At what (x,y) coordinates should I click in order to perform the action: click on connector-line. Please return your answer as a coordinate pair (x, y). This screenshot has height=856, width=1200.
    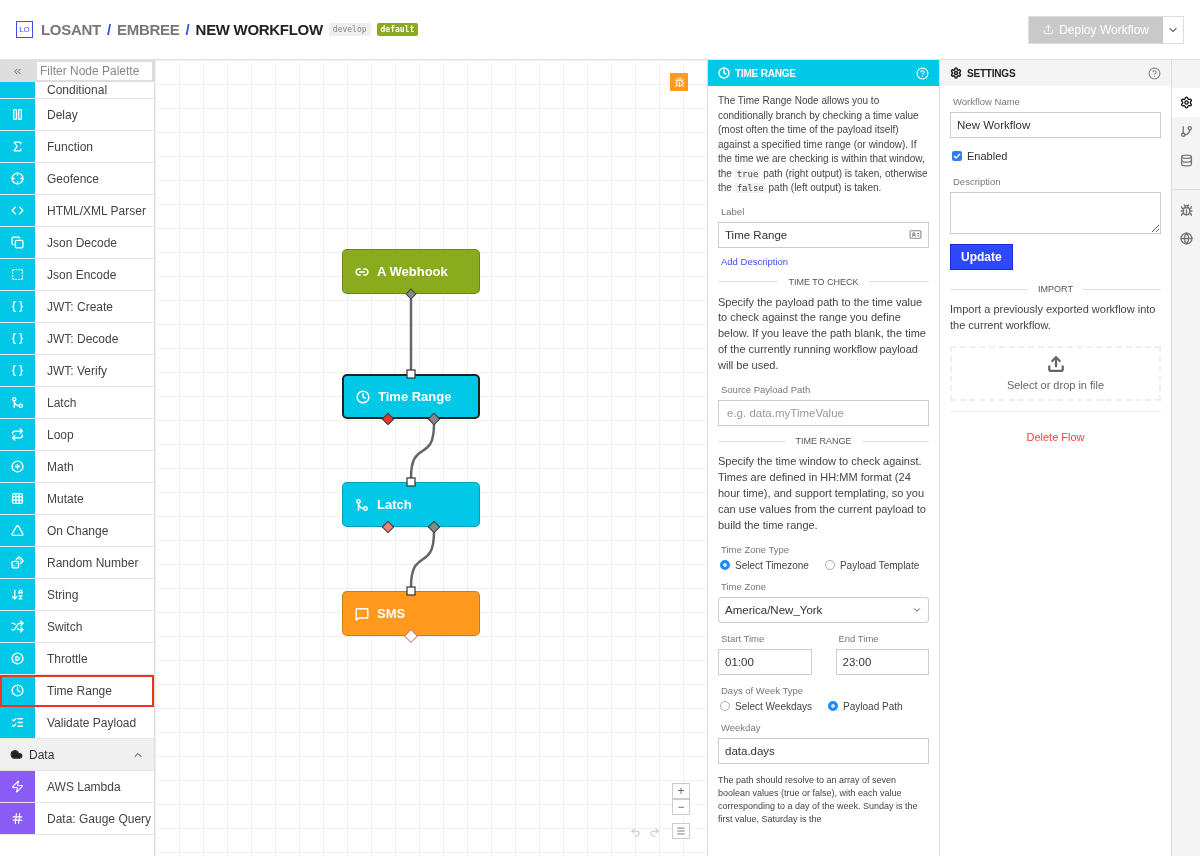
    Looking at the image, I should click on (422, 559).